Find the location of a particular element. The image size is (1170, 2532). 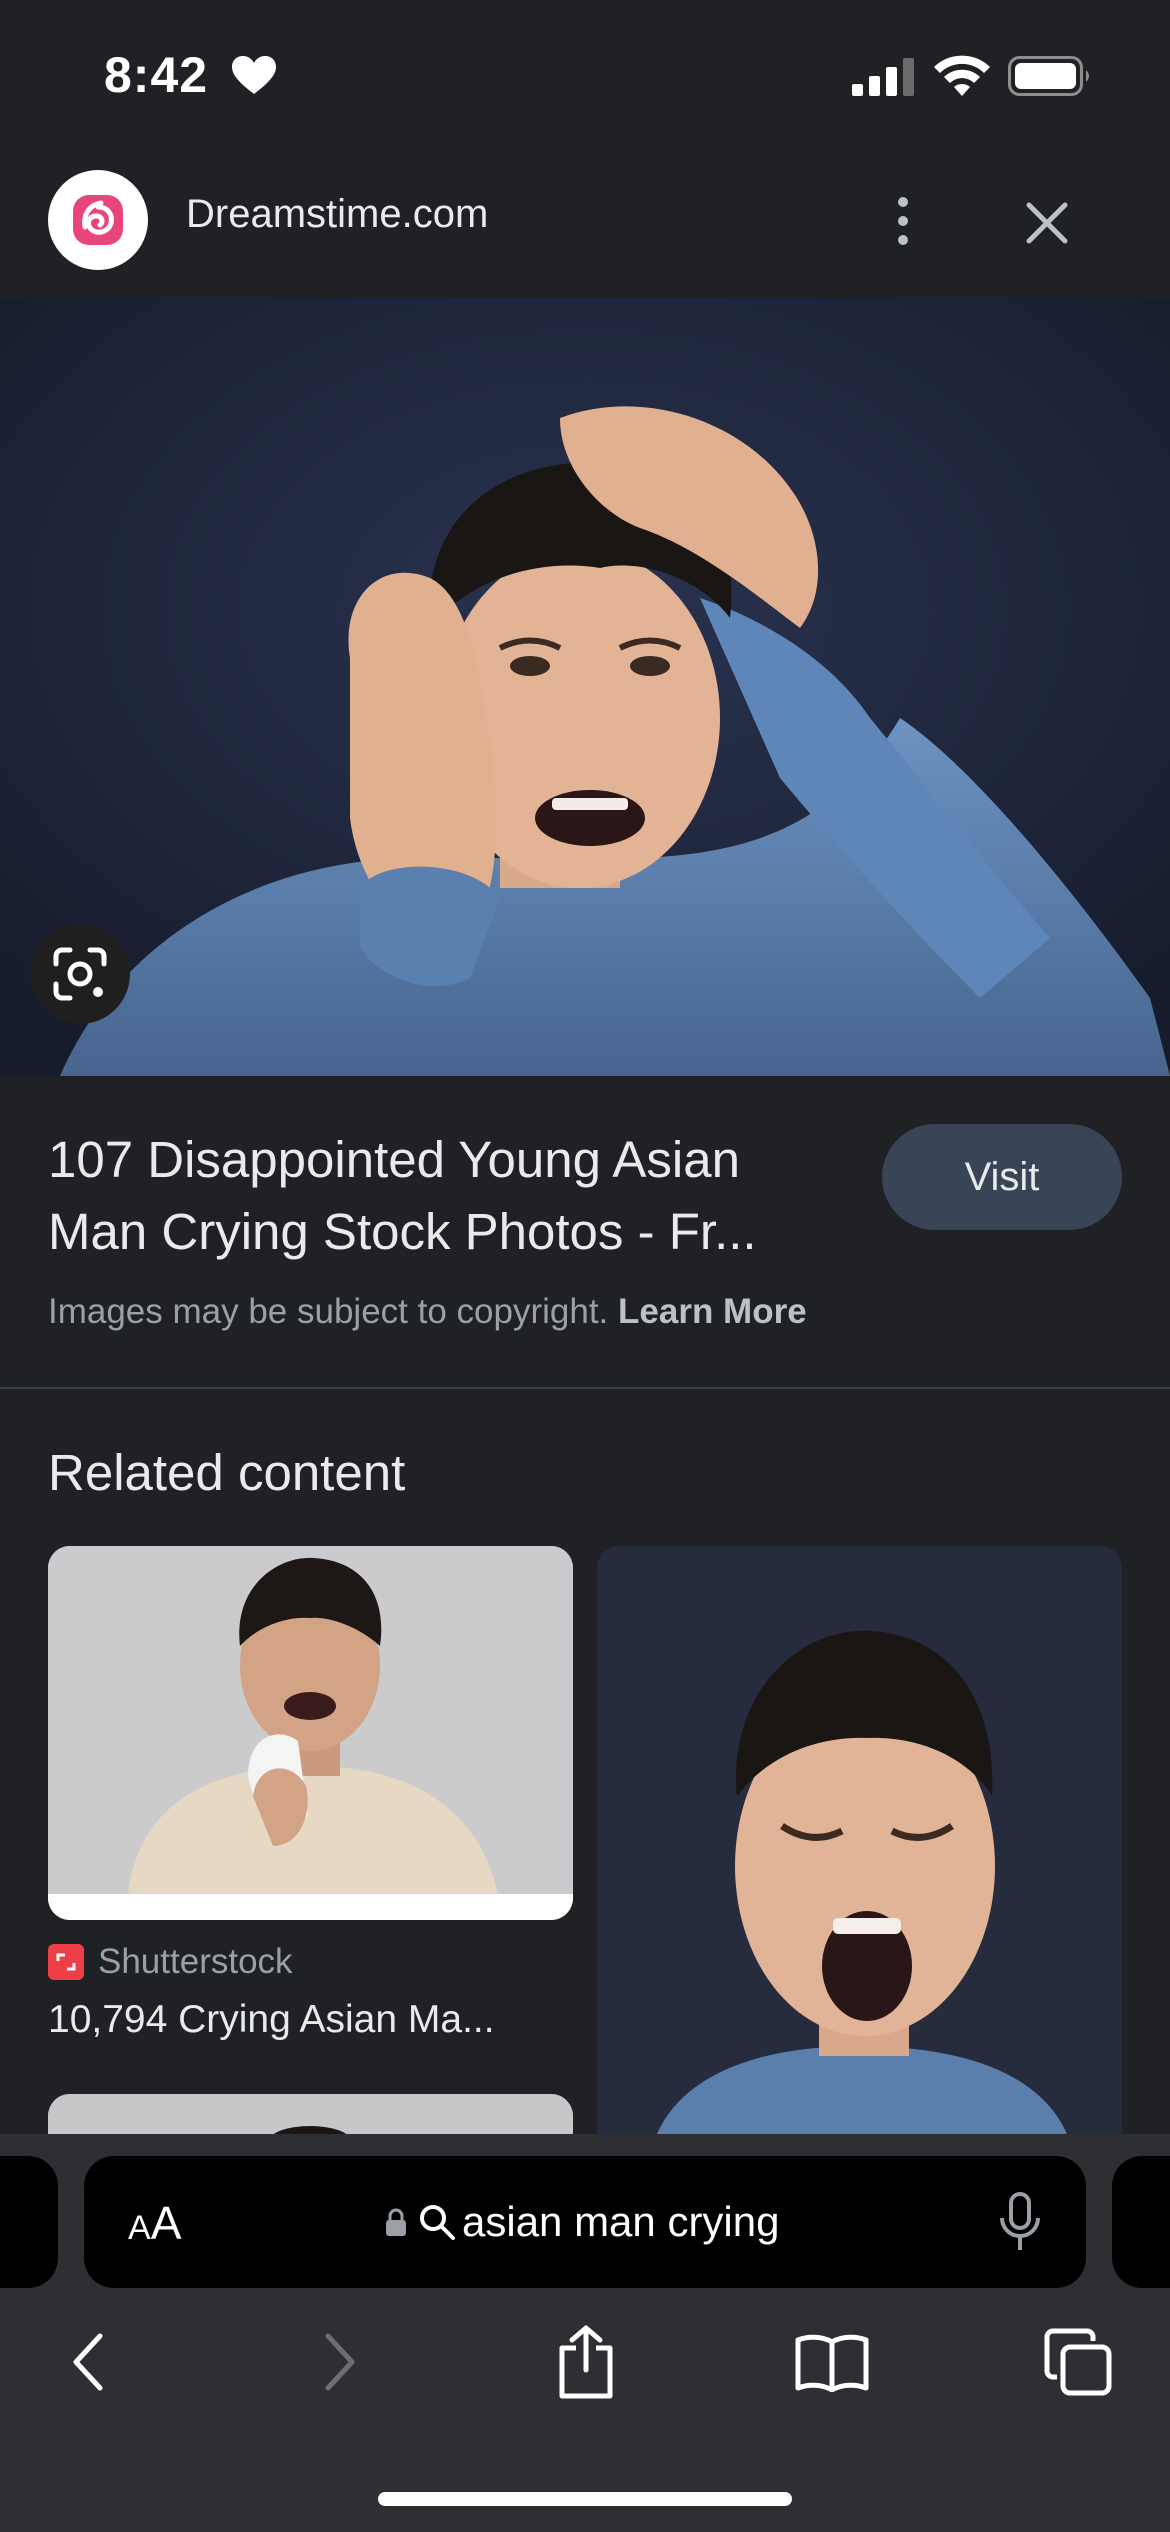

status-time: 8:42 is located at coordinates (156, 75).